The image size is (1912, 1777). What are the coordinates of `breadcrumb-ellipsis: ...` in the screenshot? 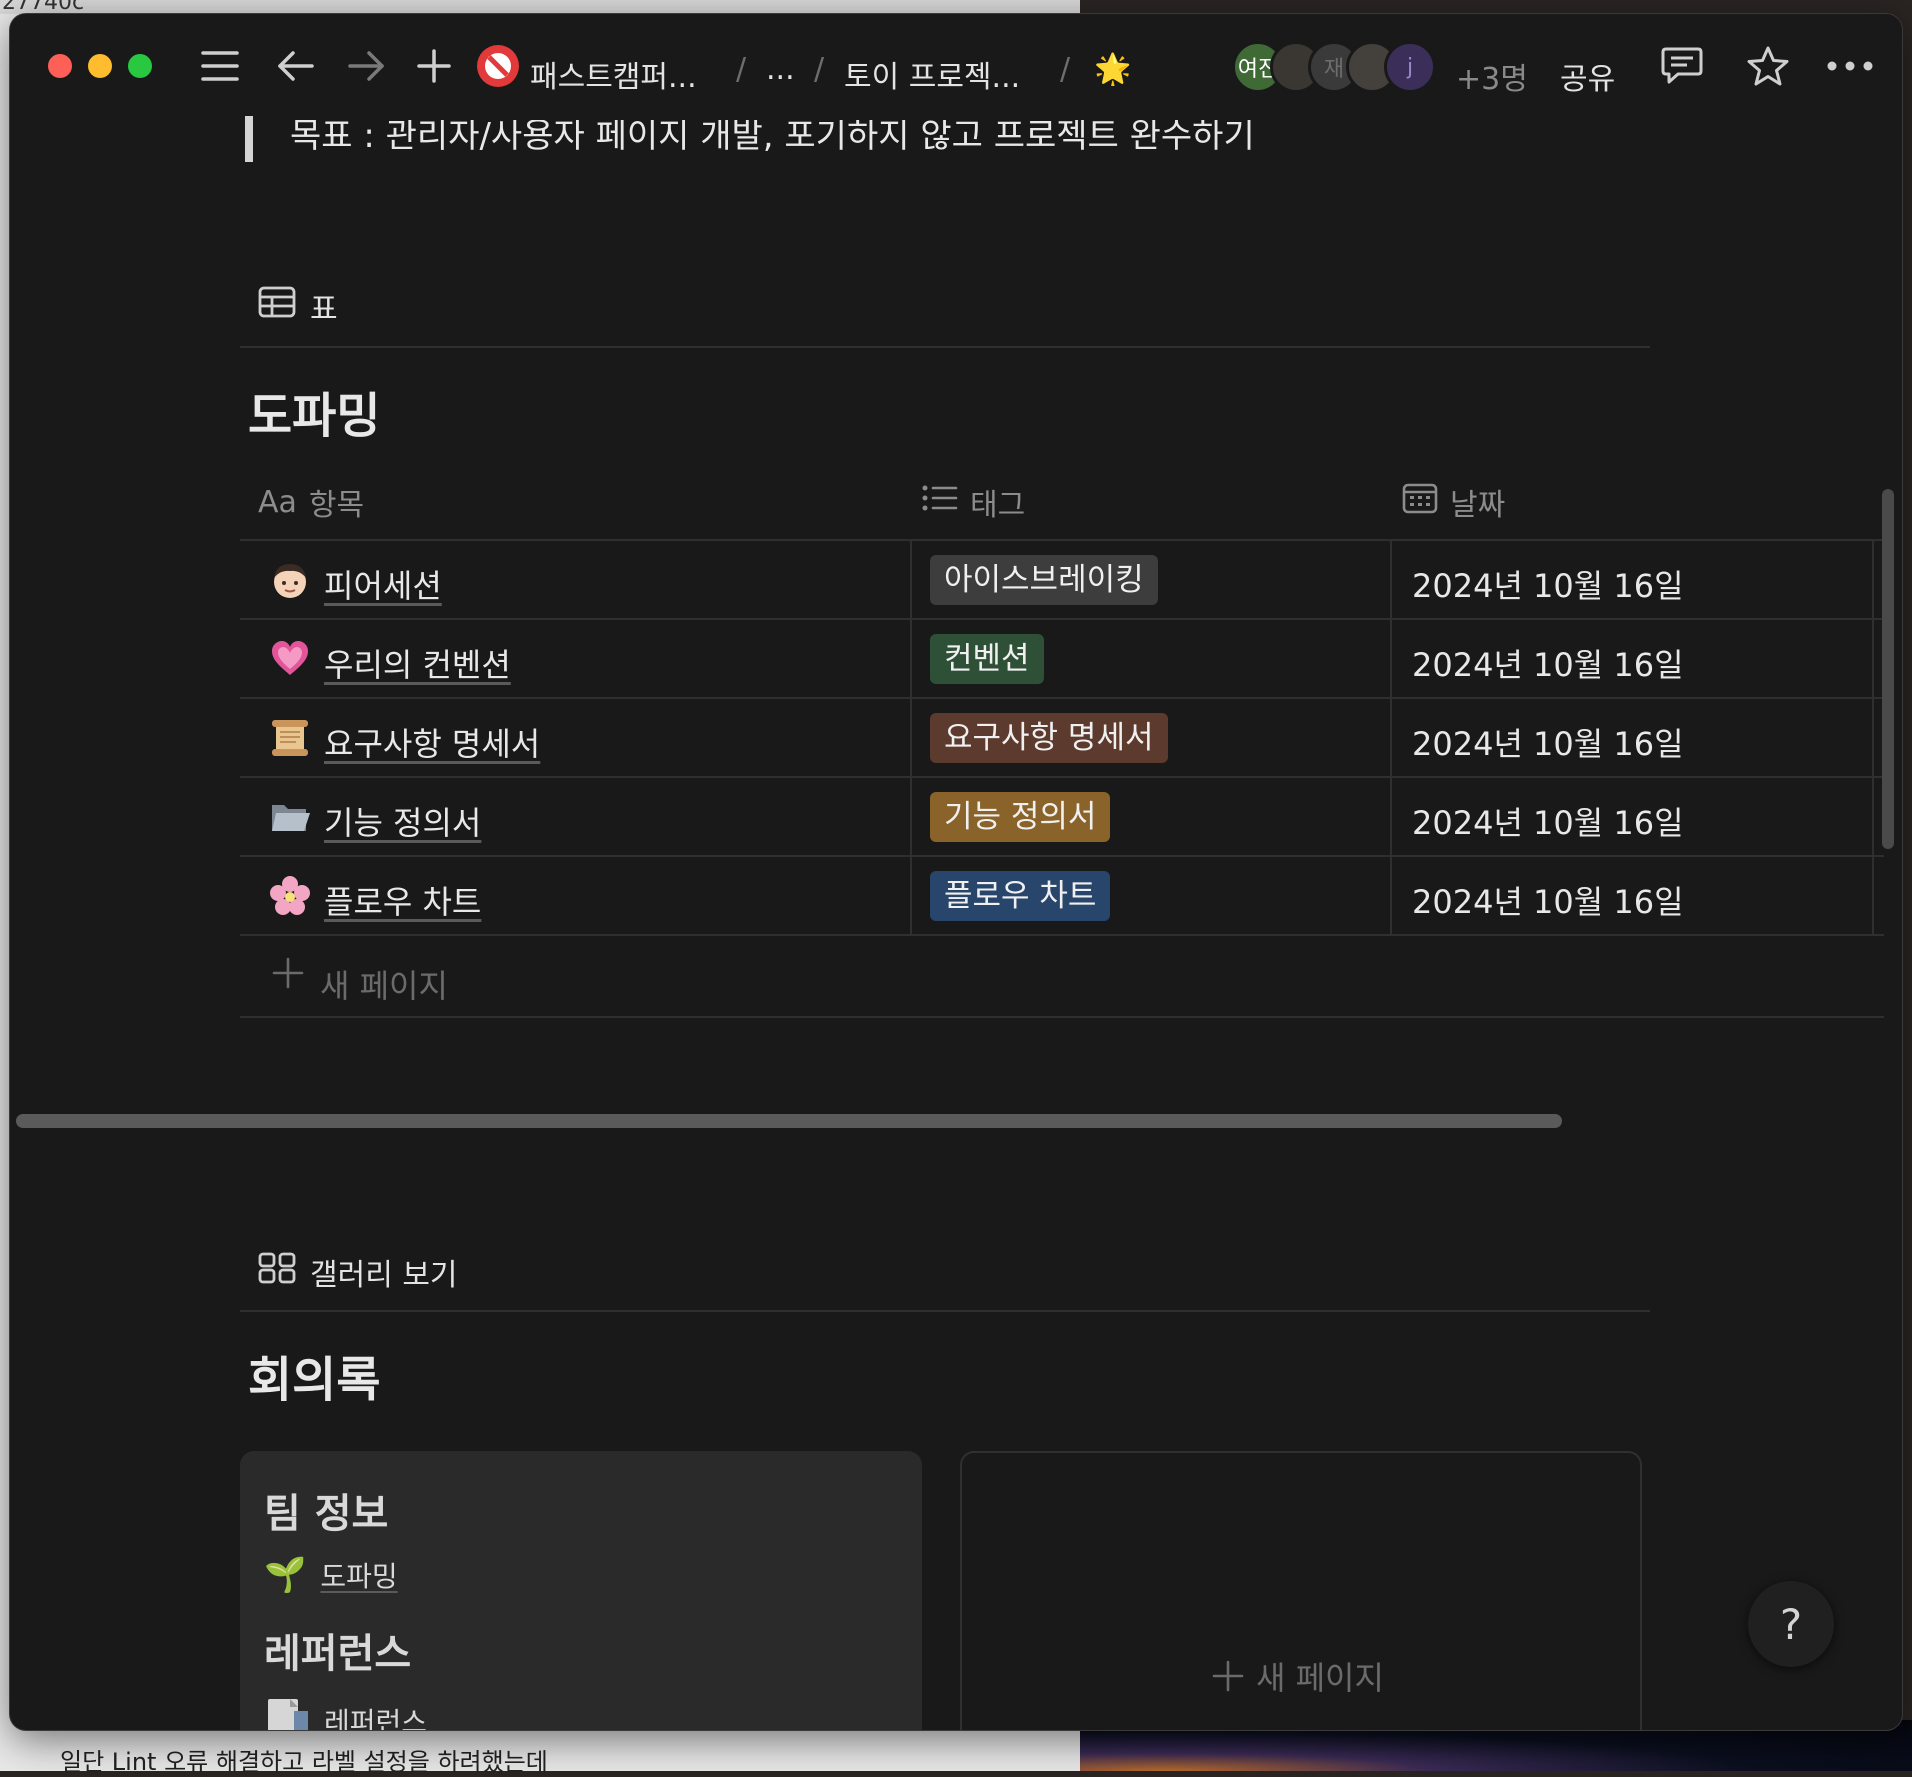 It's located at (780, 69).